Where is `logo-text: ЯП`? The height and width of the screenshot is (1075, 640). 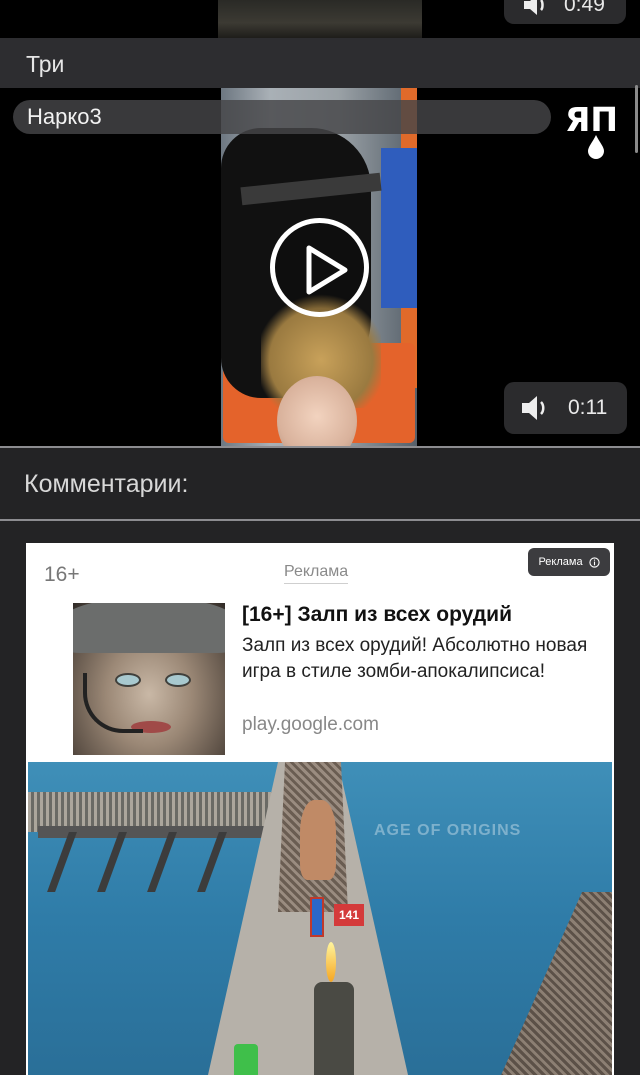 logo-text: ЯП is located at coordinates (591, 119).